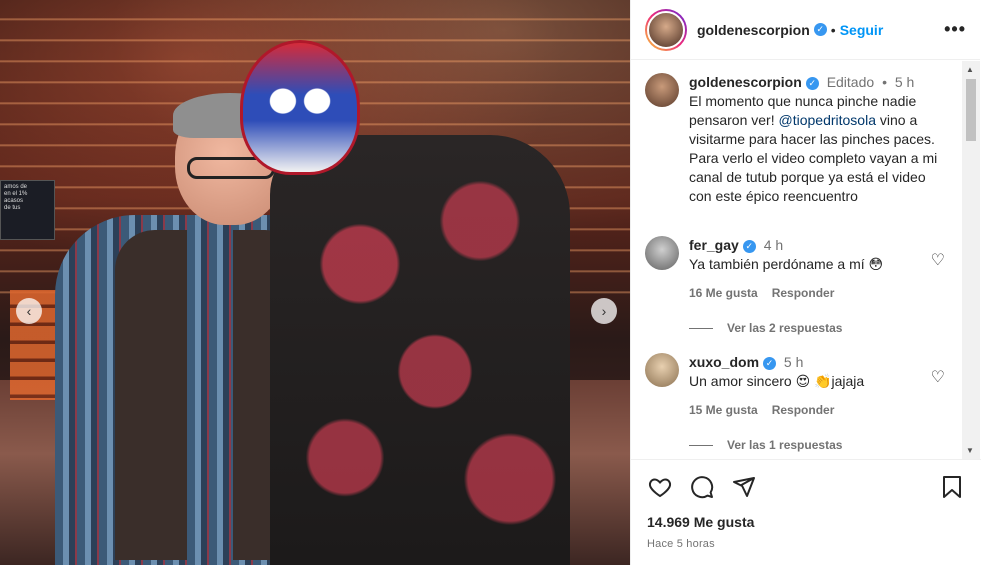  I want to click on follow-button: Seguir, so click(862, 30).